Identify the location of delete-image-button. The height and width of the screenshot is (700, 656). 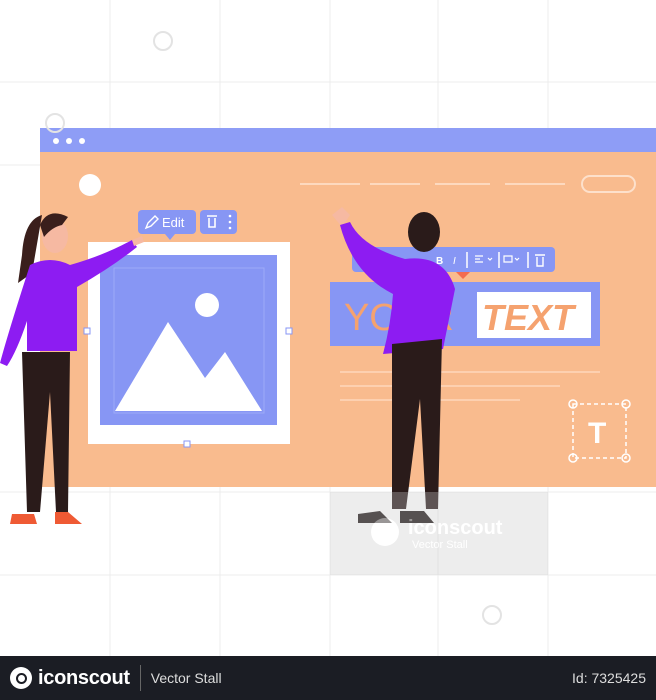
(218, 222).